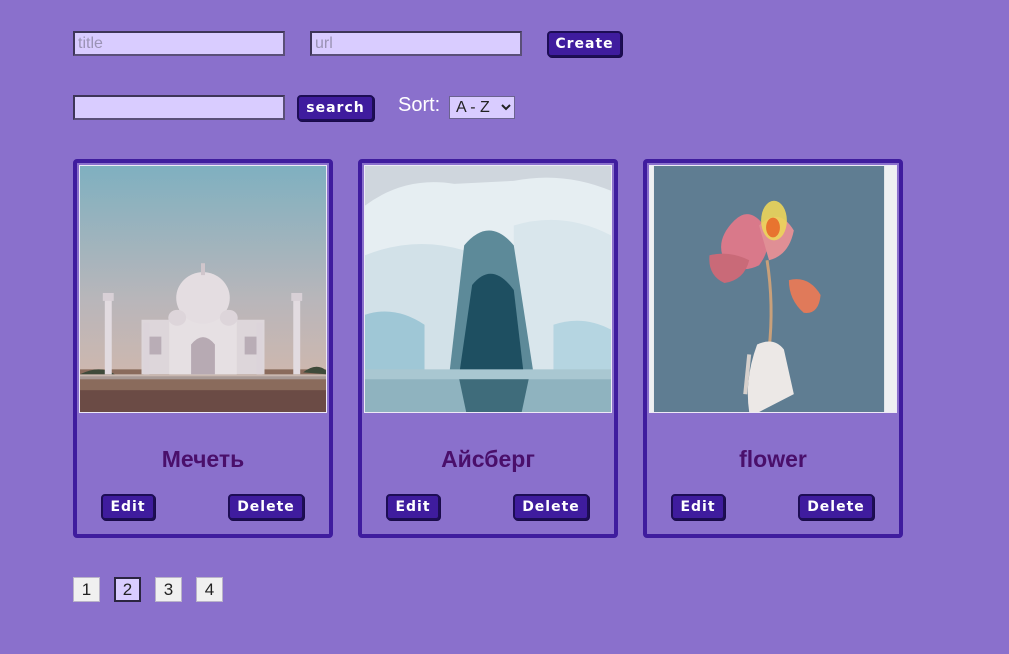 The width and height of the screenshot is (1009, 654). What do you see at coordinates (168, 589) in the screenshot?
I see `page-button-3: 3` at bounding box center [168, 589].